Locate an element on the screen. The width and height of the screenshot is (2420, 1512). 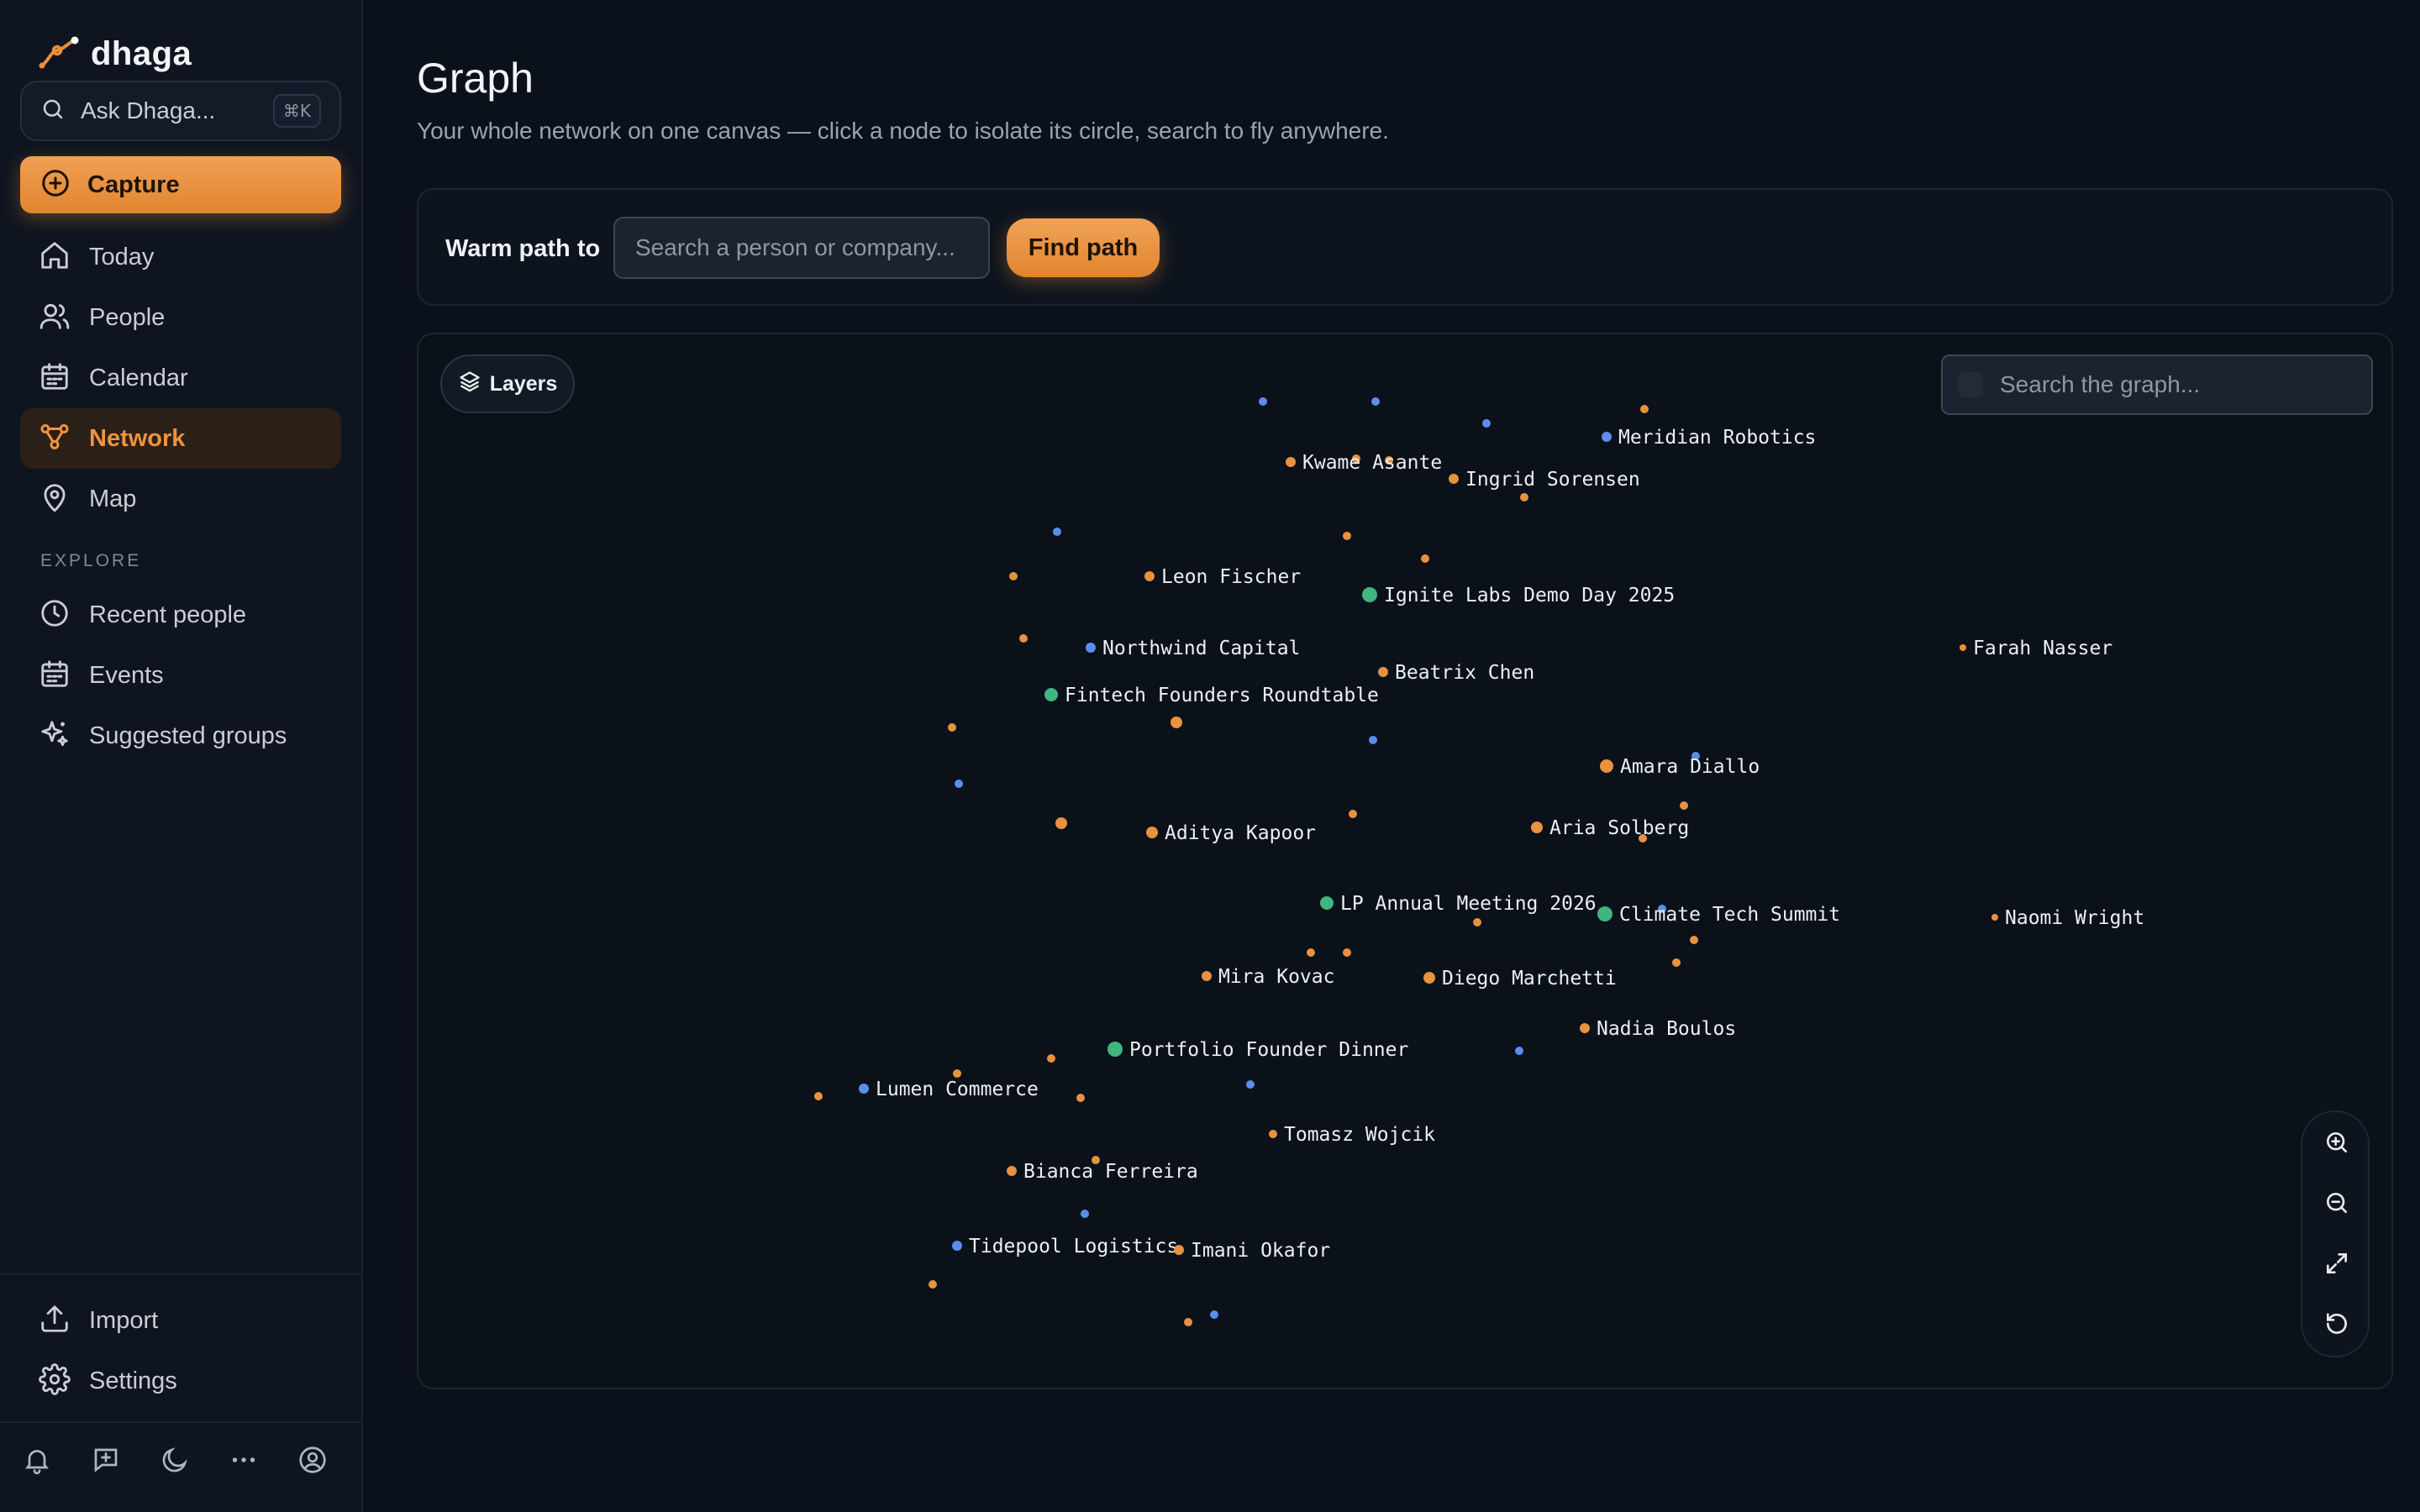
bell-icon is located at coordinates (36, 1459).